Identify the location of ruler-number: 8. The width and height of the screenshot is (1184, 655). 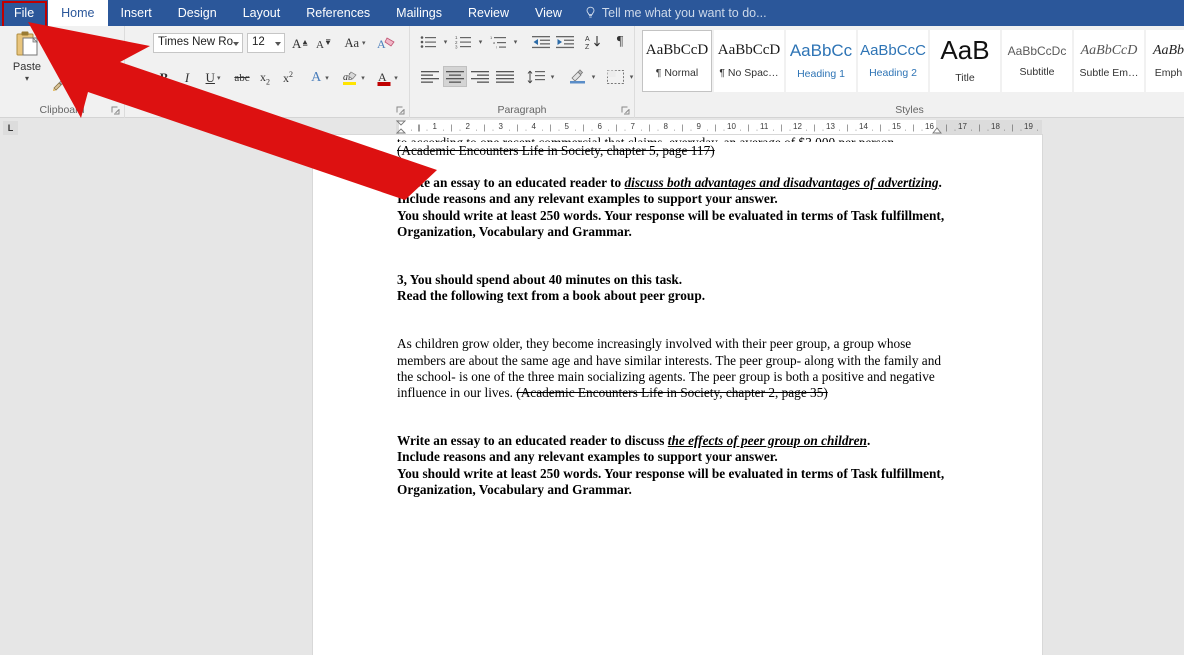
(665, 126).